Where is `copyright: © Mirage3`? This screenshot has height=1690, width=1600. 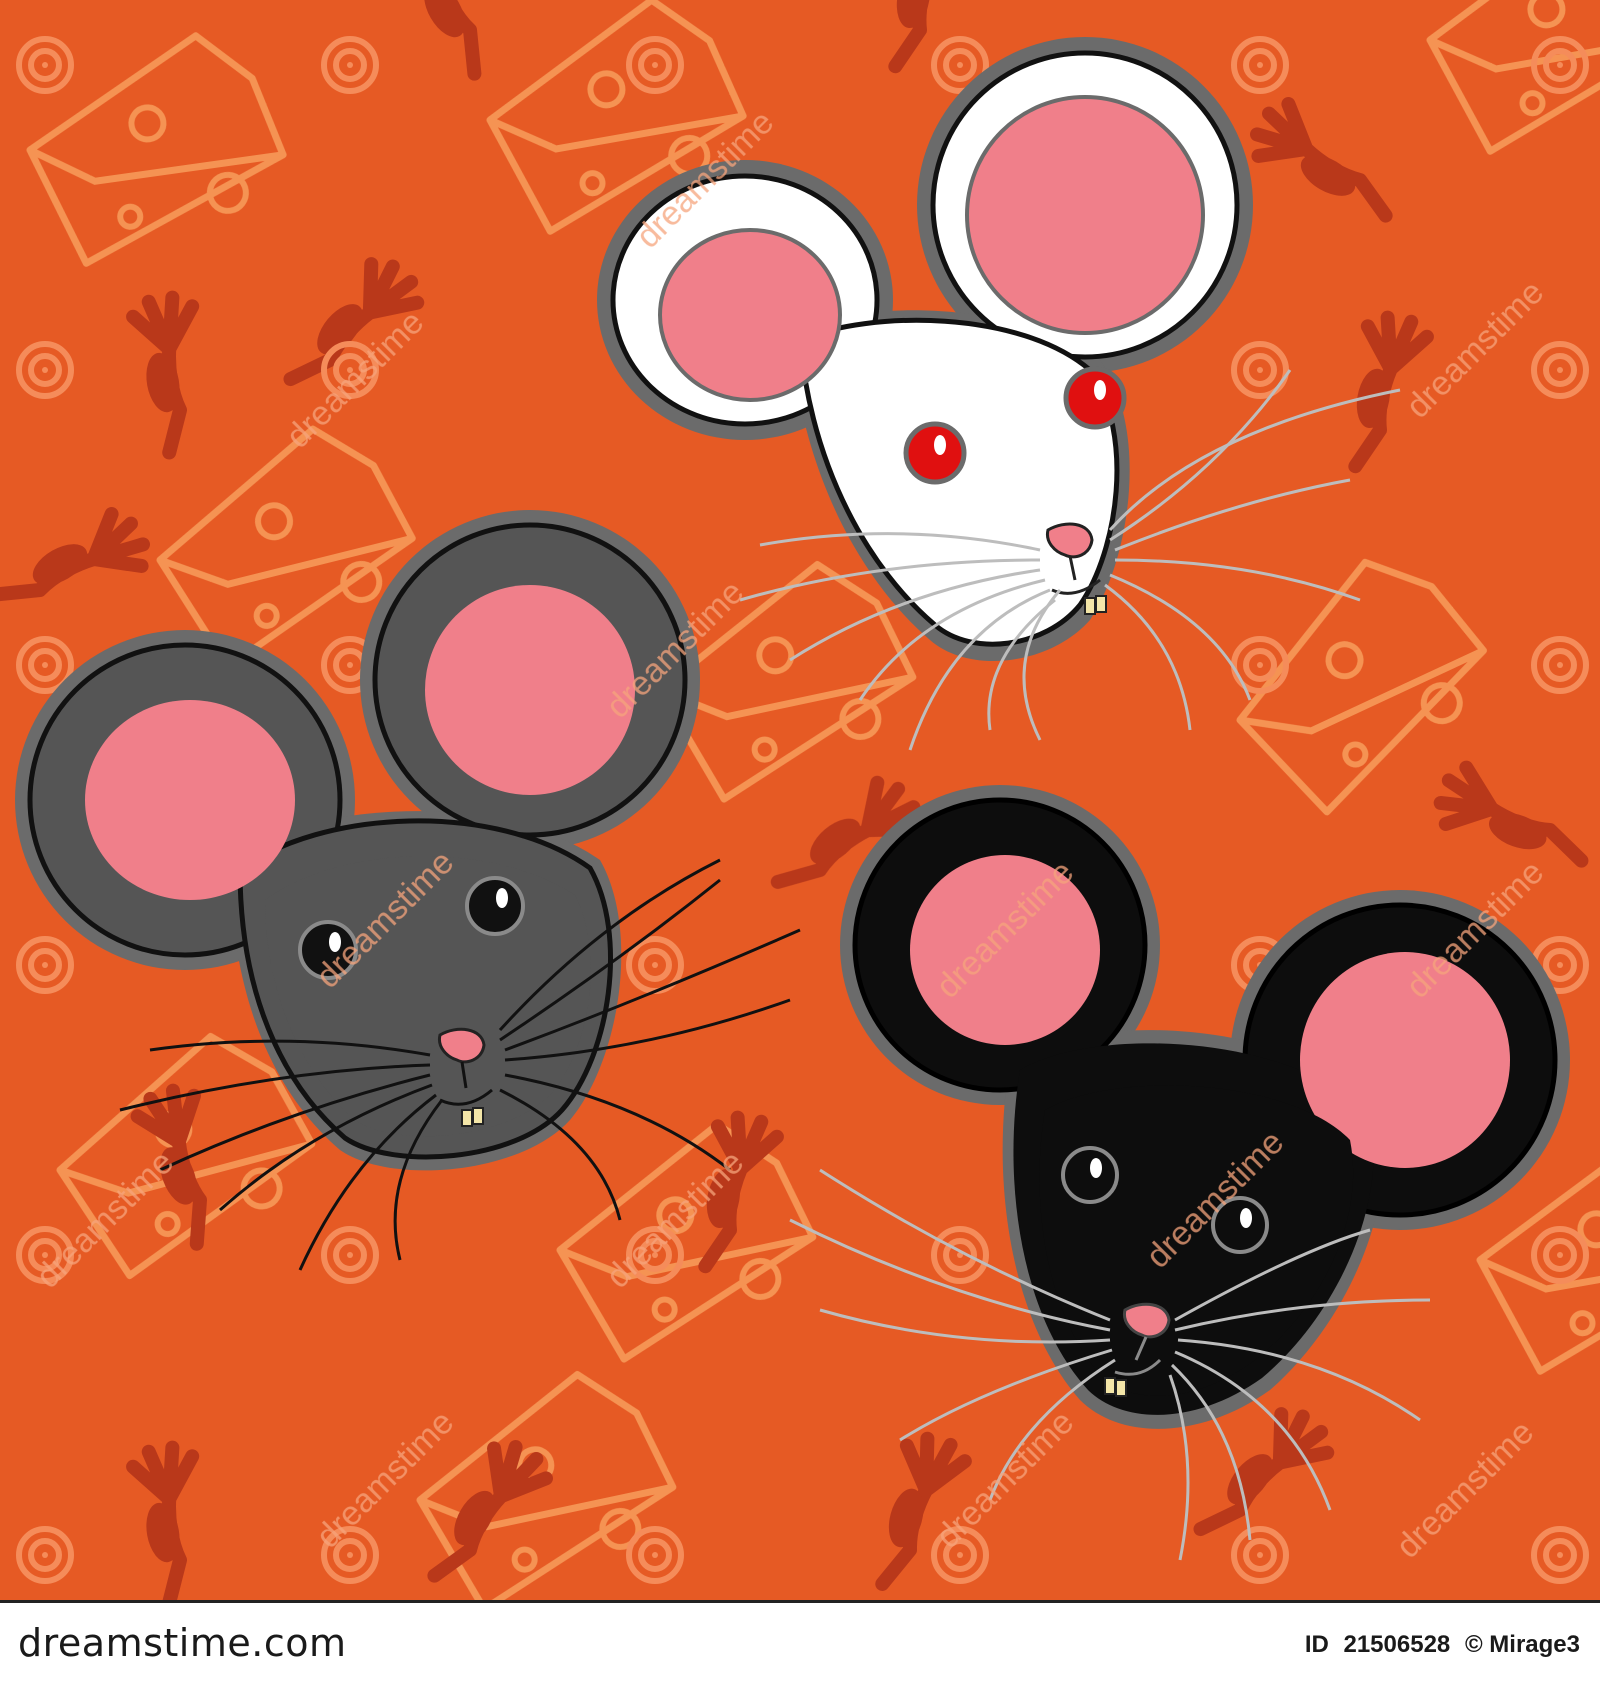 copyright: © Mirage3 is located at coordinates (1522, 1644).